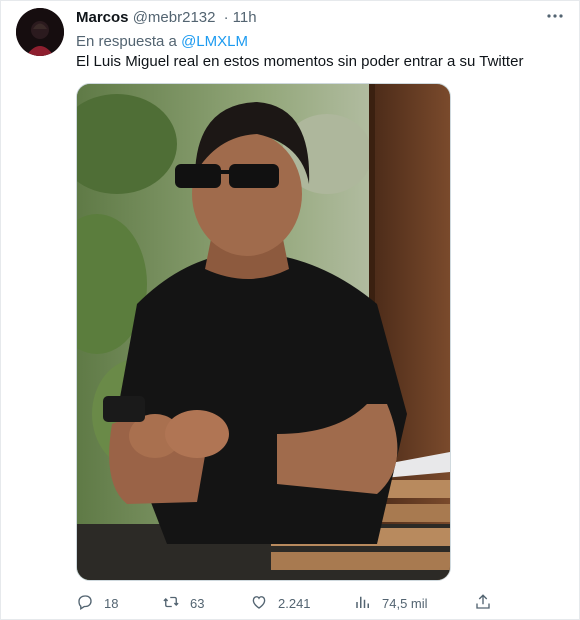 The height and width of the screenshot is (620, 580). Describe the element at coordinates (126, 41) in the screenshot. I see `reply-label: En respuesta a` at that location.